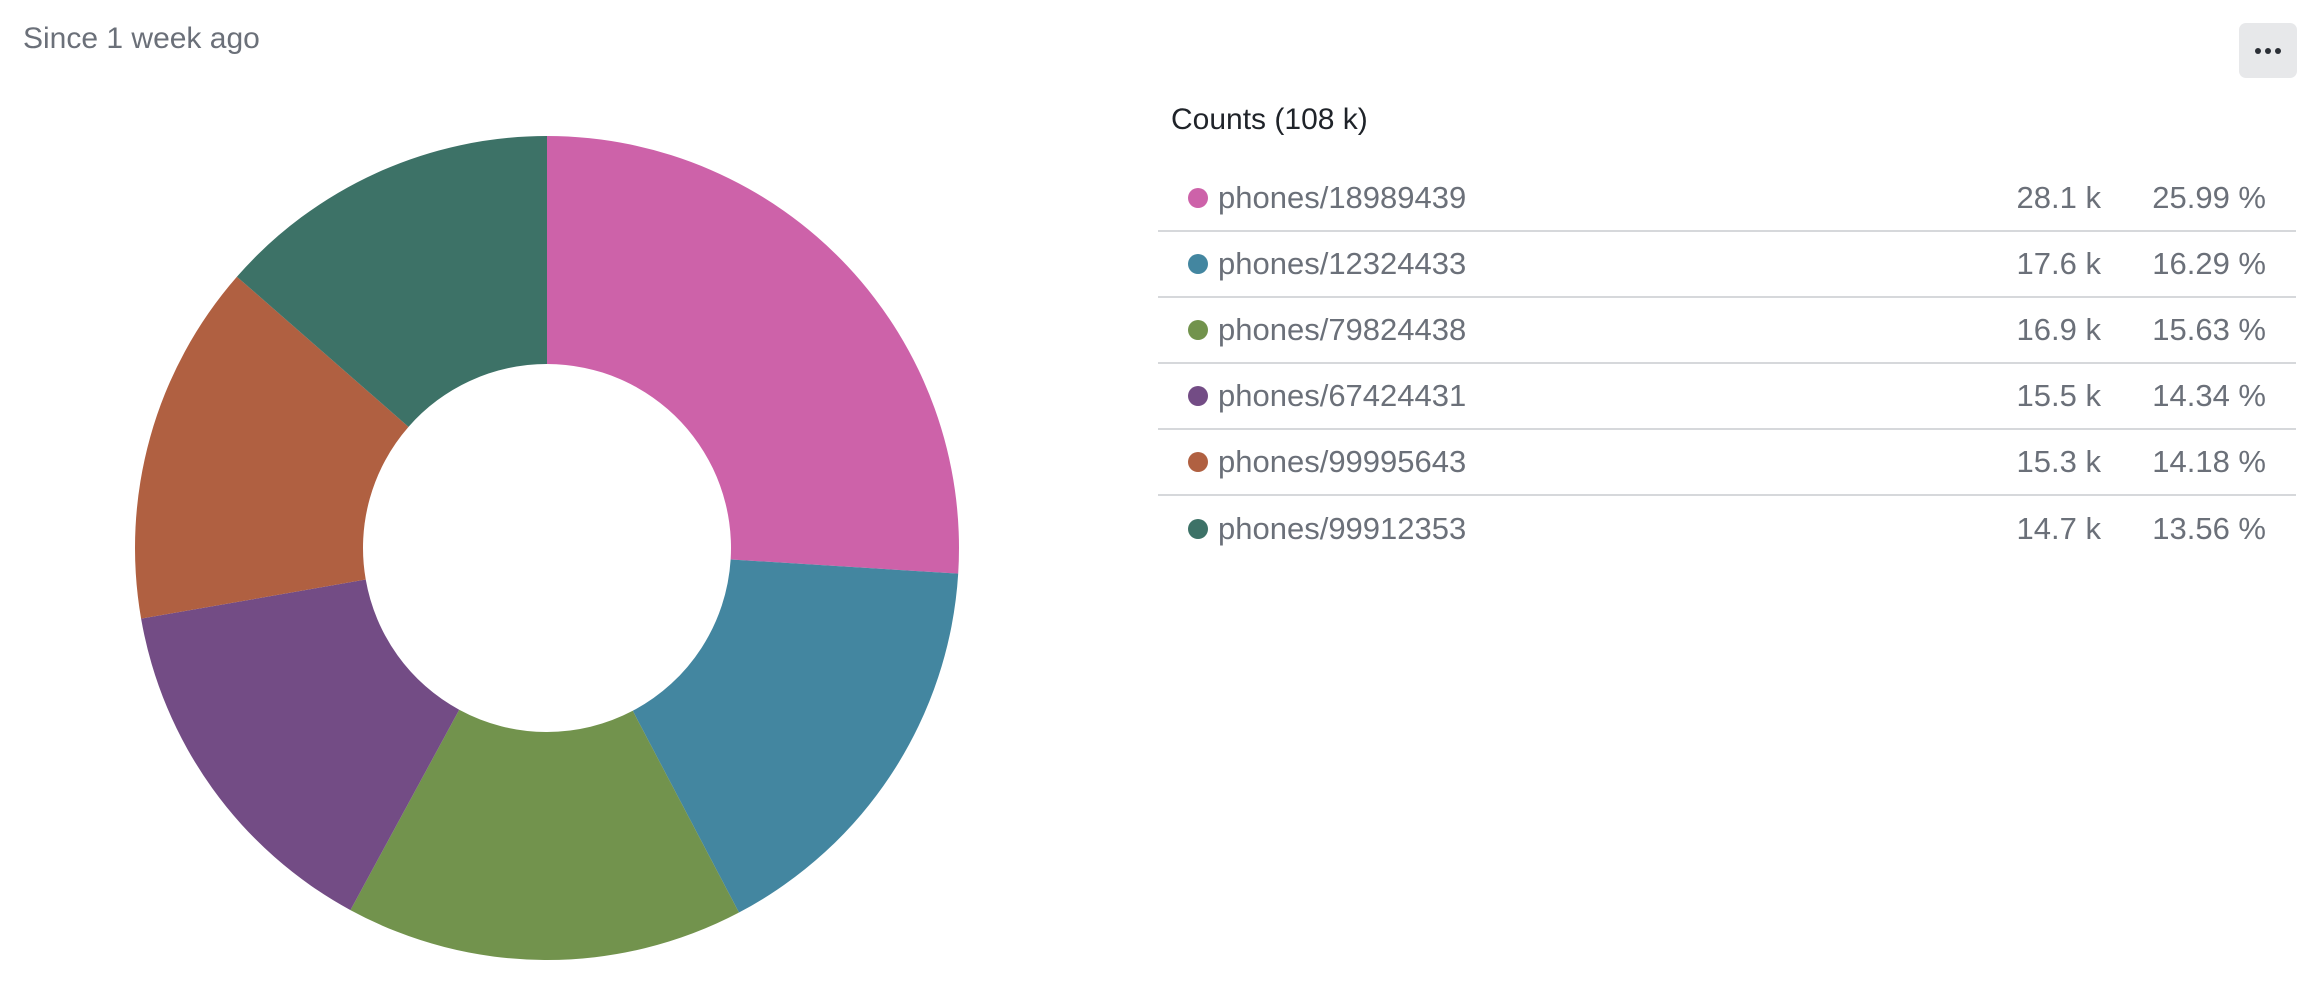  Describe the element at coordinates (1727, 397) in the screenshot. I see `legend-item: phones/67424431 15.5 k 14.34 %` at that location.